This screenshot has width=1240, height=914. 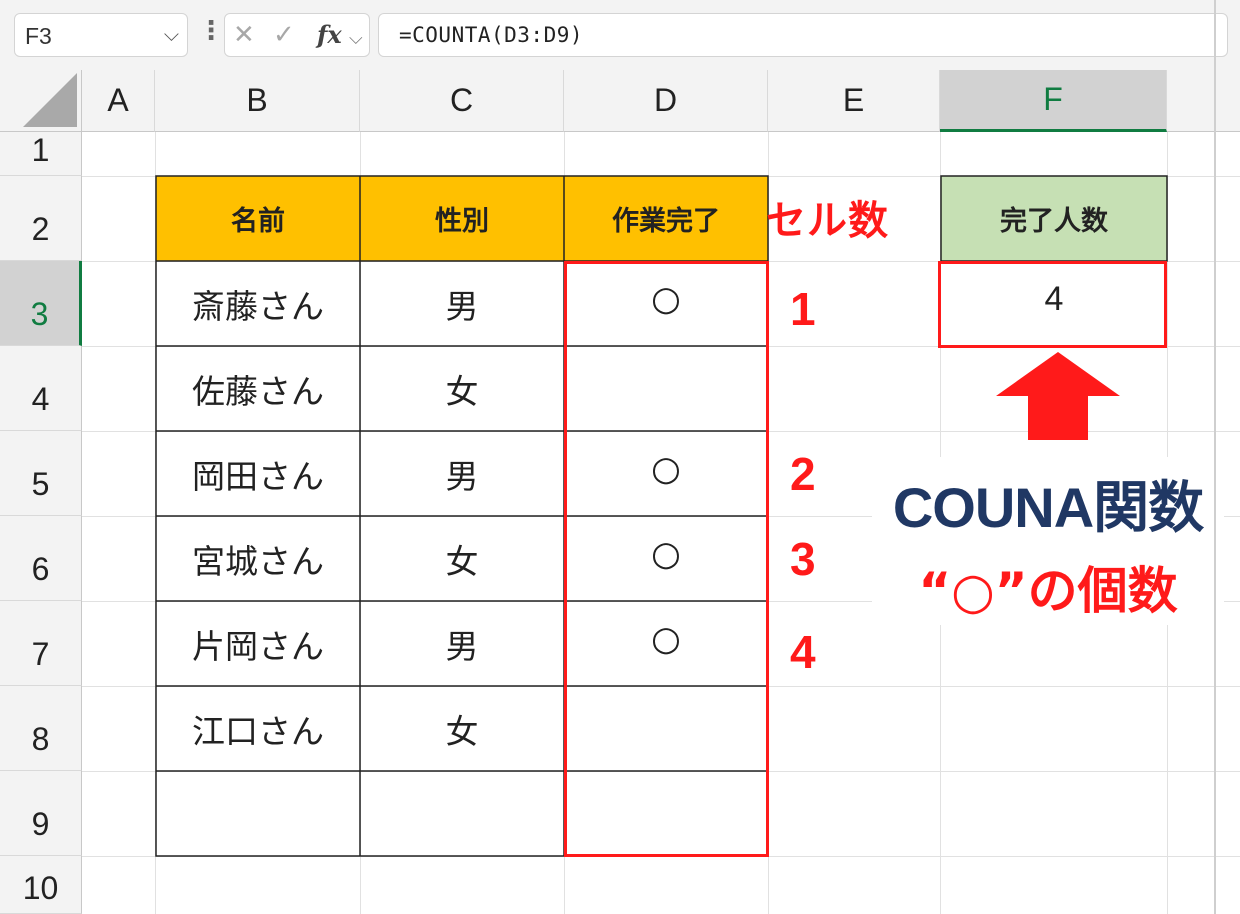 I want to click on result-header: 完了人数, so click(x=1054, y=218).